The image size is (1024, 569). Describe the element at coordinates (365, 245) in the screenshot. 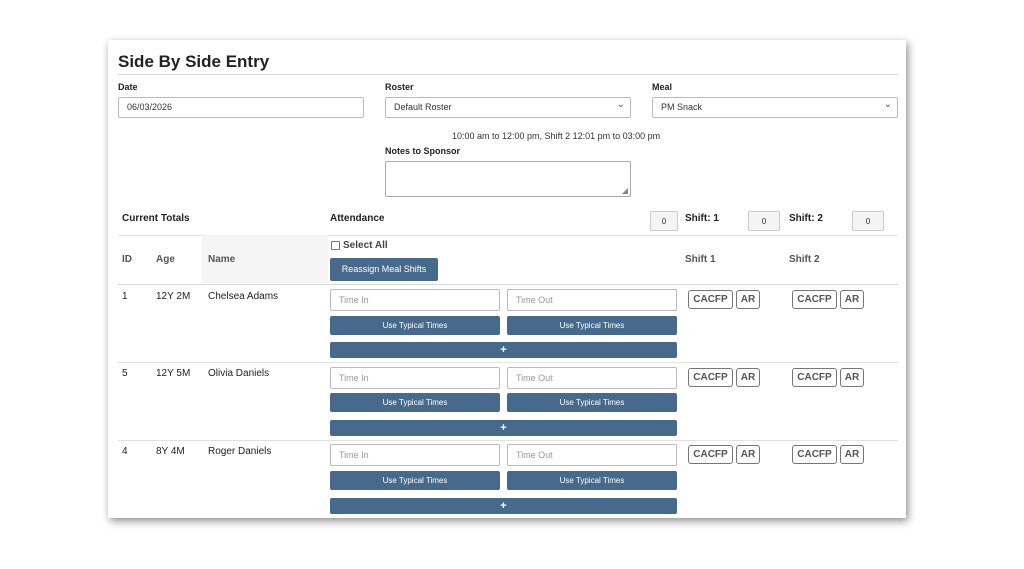

I see `select-all-label: Select All` at that location.